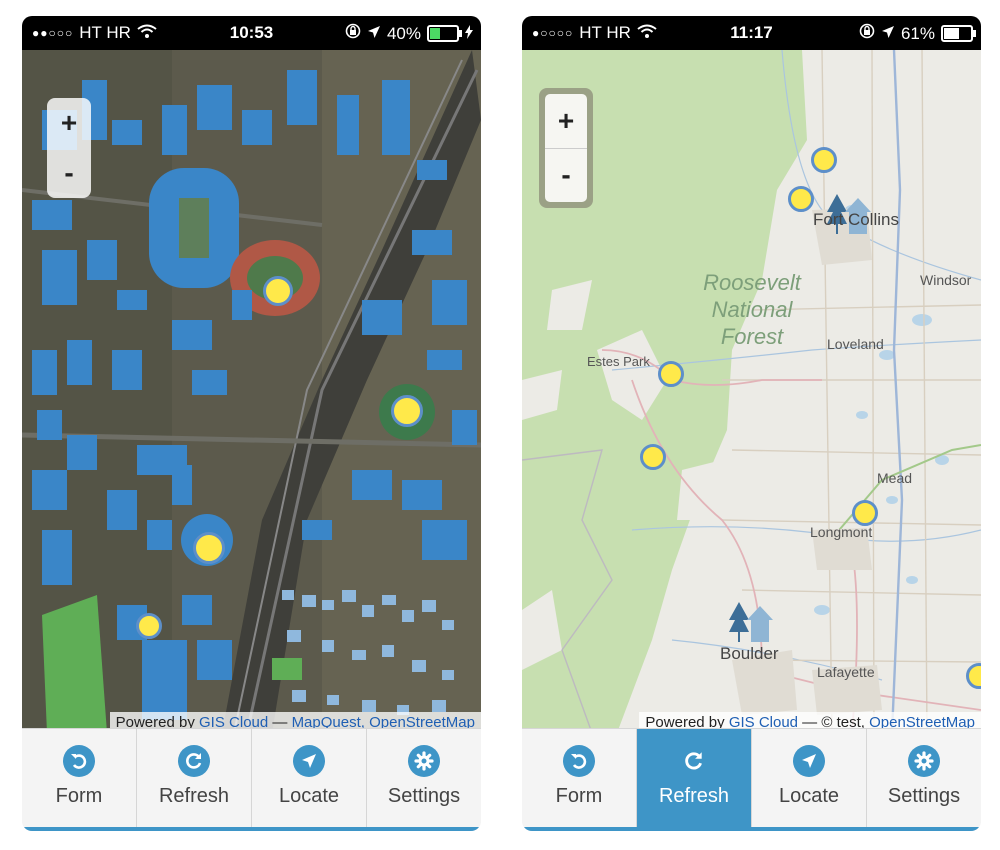  I want to click on forest-label: Roosevelt National Forest, so click(752, 309).